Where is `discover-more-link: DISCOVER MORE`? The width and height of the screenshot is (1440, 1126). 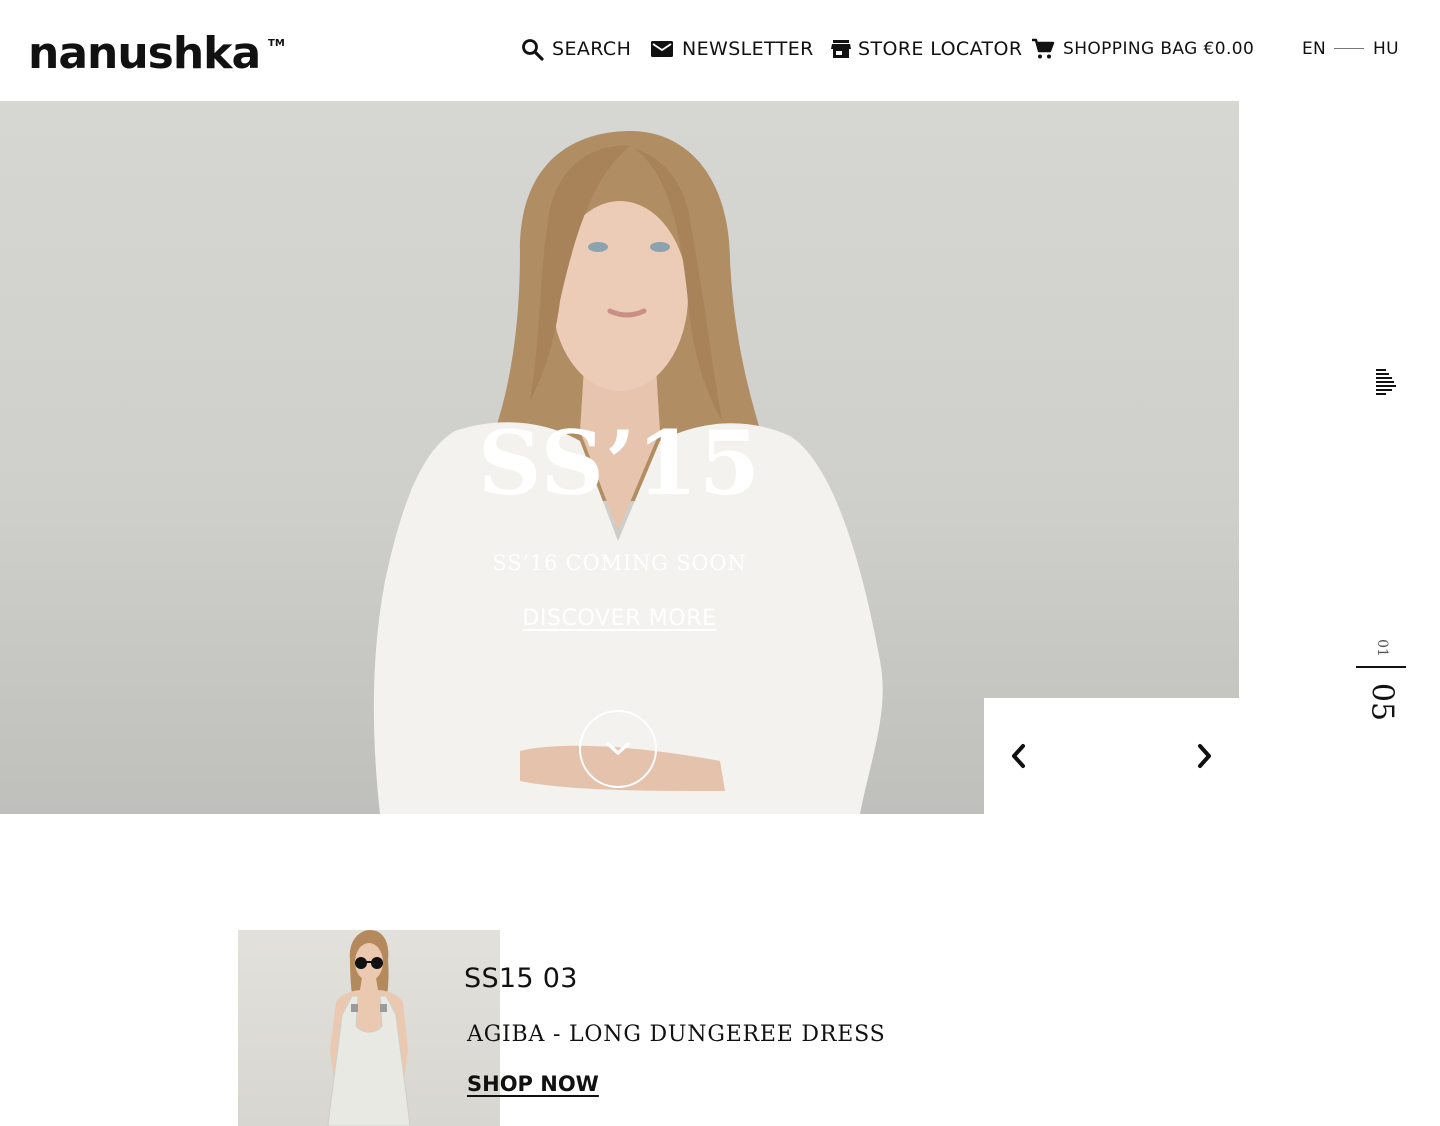 discover-more-link: DISCOVER MORE is located at coordinates (619, 618).